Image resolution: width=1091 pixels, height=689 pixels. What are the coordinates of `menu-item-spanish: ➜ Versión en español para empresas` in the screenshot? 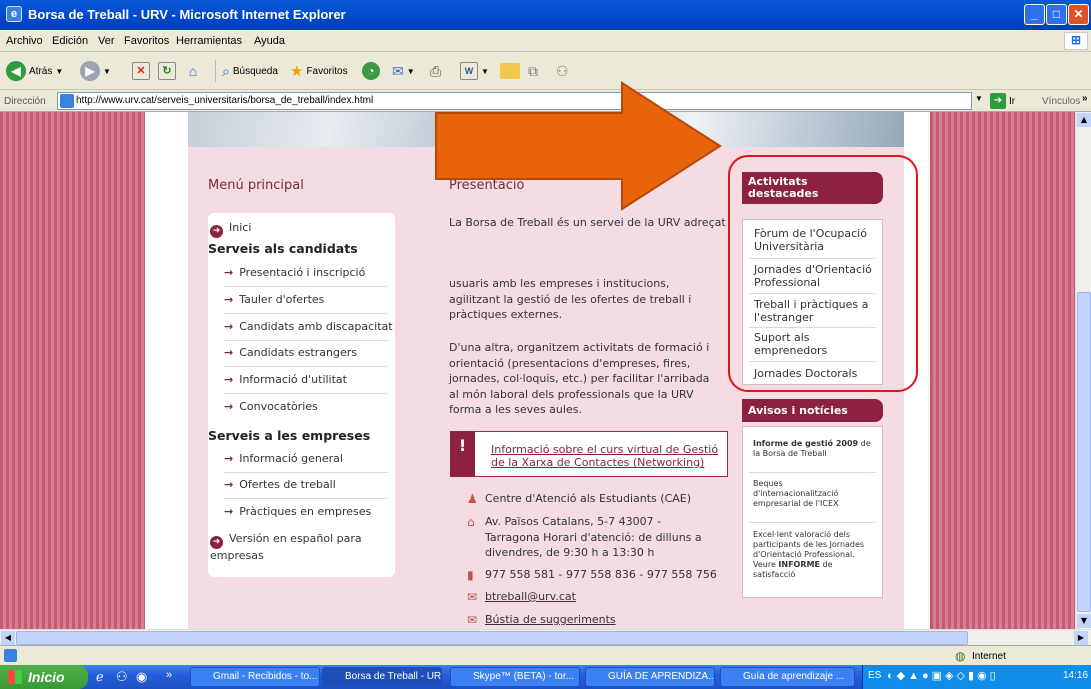 It's located at (295, 547).